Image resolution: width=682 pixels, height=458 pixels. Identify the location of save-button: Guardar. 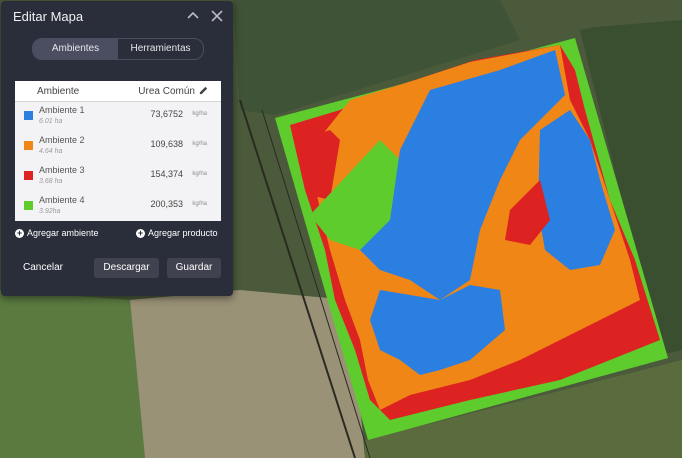
(194, 268).